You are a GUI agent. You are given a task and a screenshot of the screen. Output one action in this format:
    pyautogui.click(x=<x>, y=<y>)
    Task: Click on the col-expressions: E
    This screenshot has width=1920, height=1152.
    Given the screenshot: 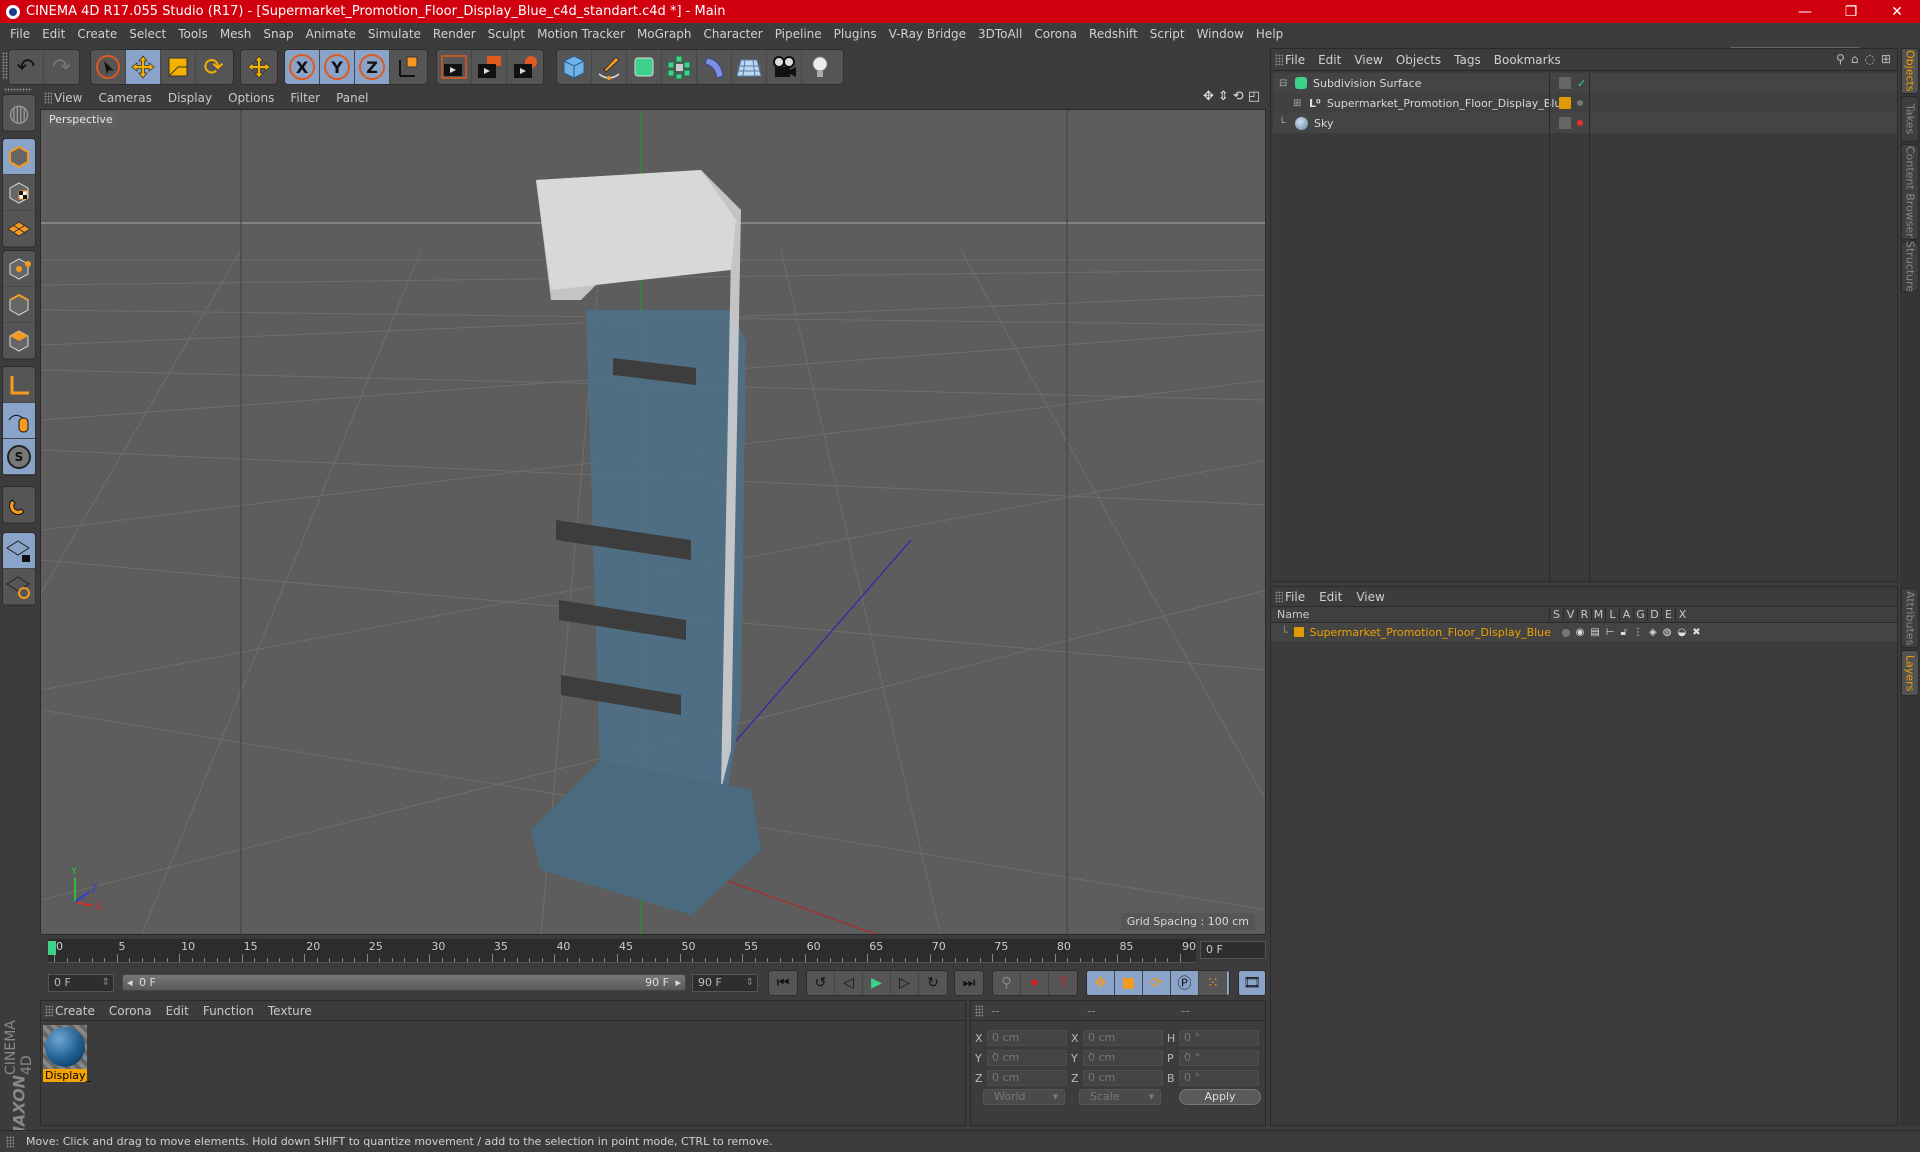 What is the action you would take?
    pyautogui.click(x=1668, y=614)
    